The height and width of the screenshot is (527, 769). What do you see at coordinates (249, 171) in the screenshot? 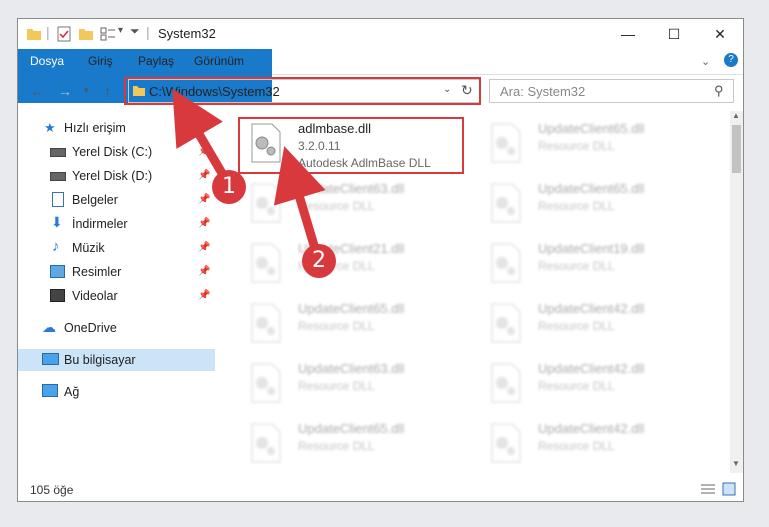
I see `annotation-arrows` at bounding box center [249, 171].